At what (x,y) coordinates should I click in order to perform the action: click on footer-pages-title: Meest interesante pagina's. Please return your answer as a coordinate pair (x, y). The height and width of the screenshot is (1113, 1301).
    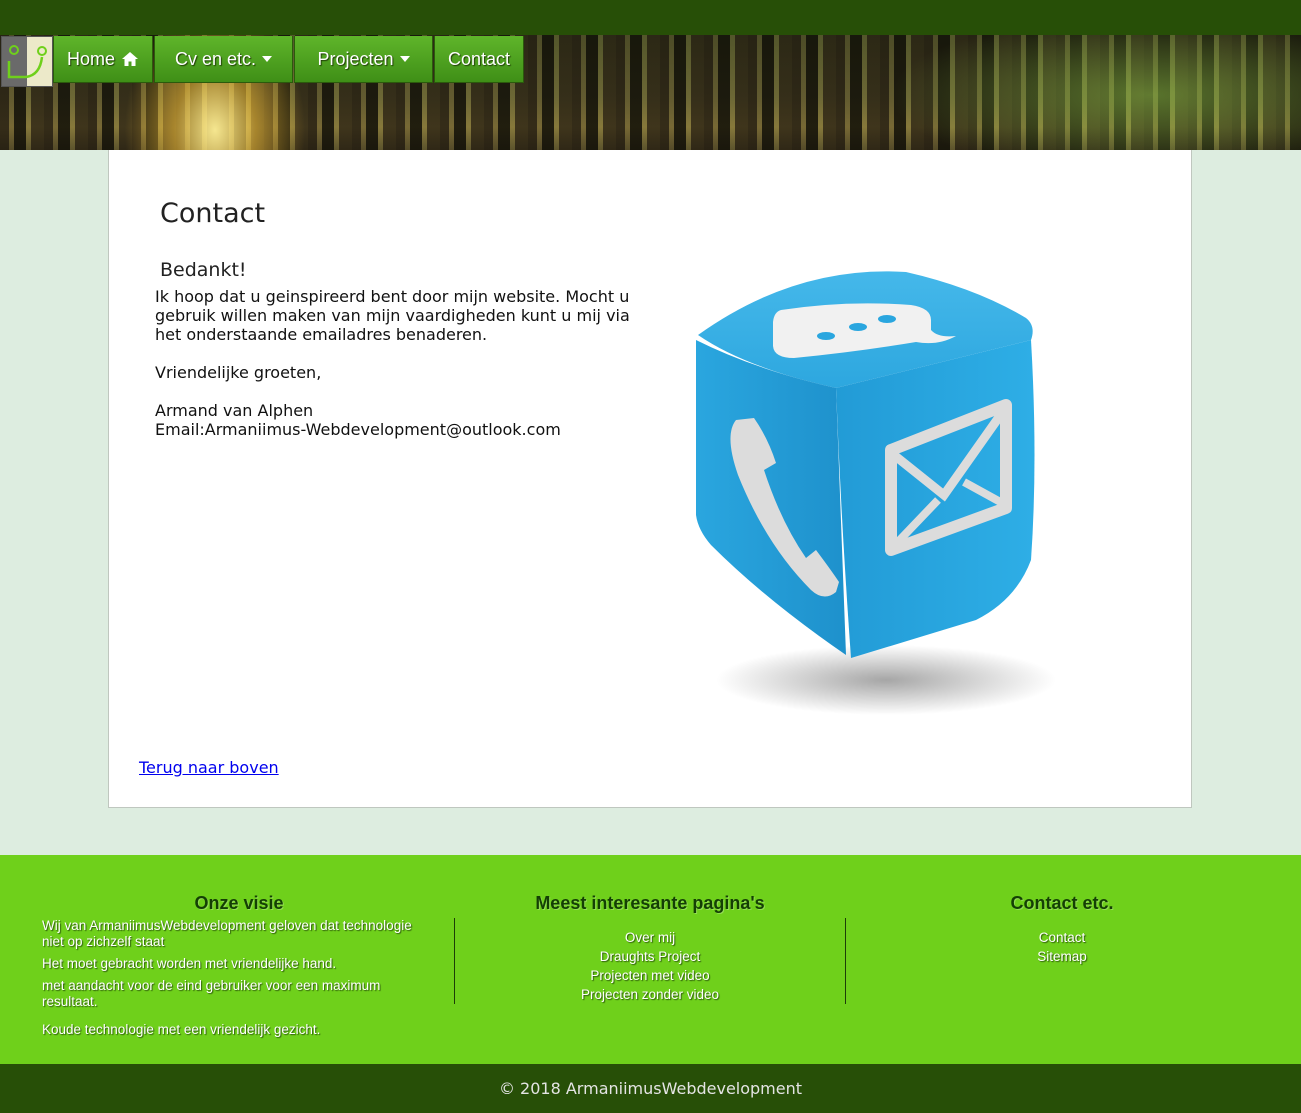
    Looking at the image, I should click on (650, 903).